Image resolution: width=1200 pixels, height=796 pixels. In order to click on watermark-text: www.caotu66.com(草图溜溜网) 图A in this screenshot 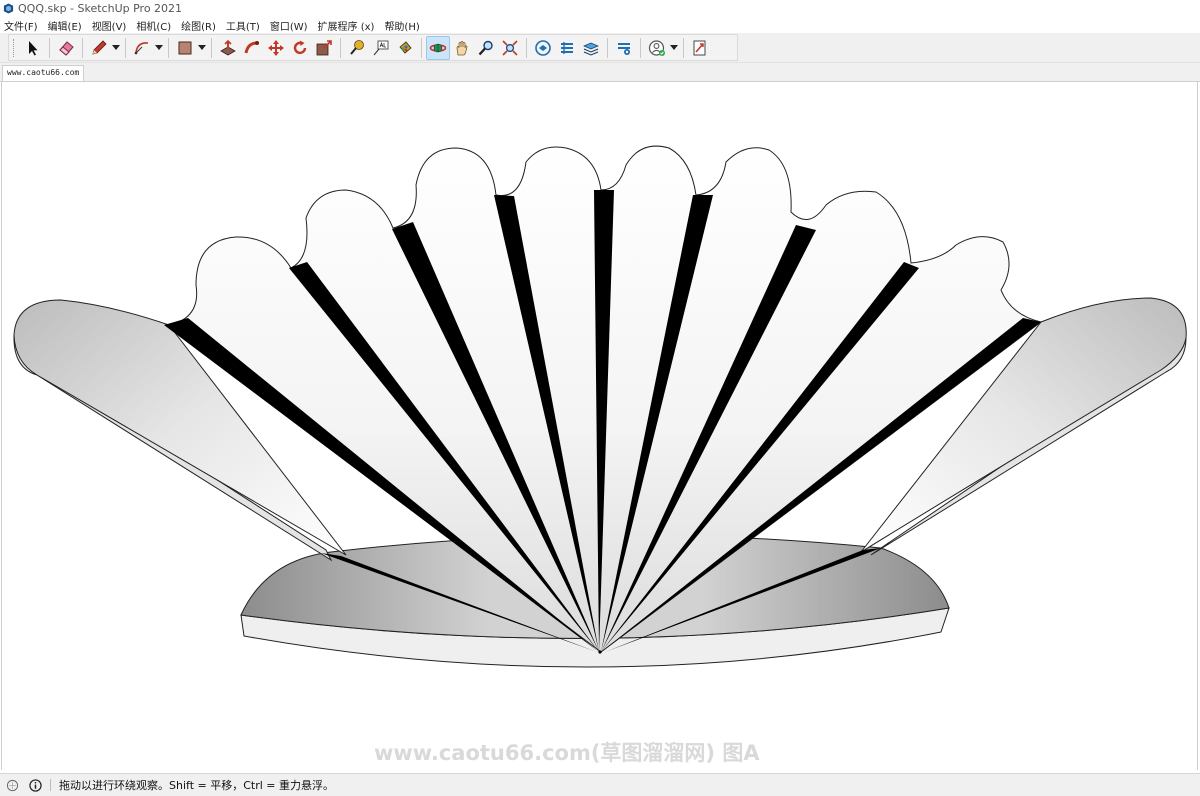, I will do `click(567, 753)`.